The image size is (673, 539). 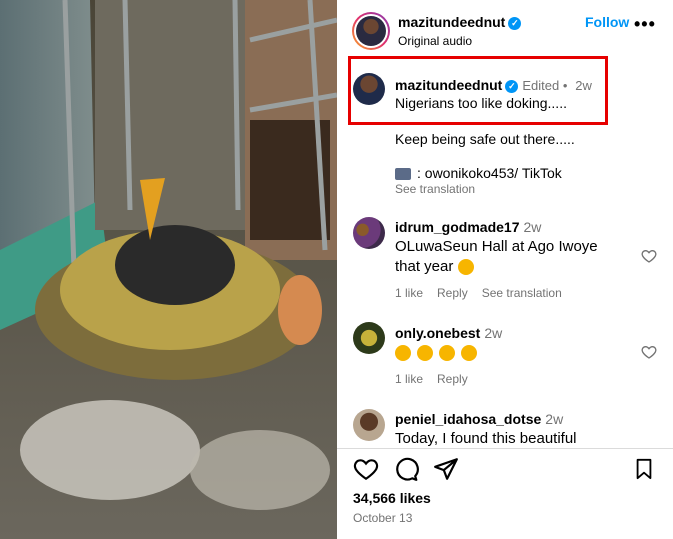 I want to click on post-date: October 13, so click(x=382, y=518).